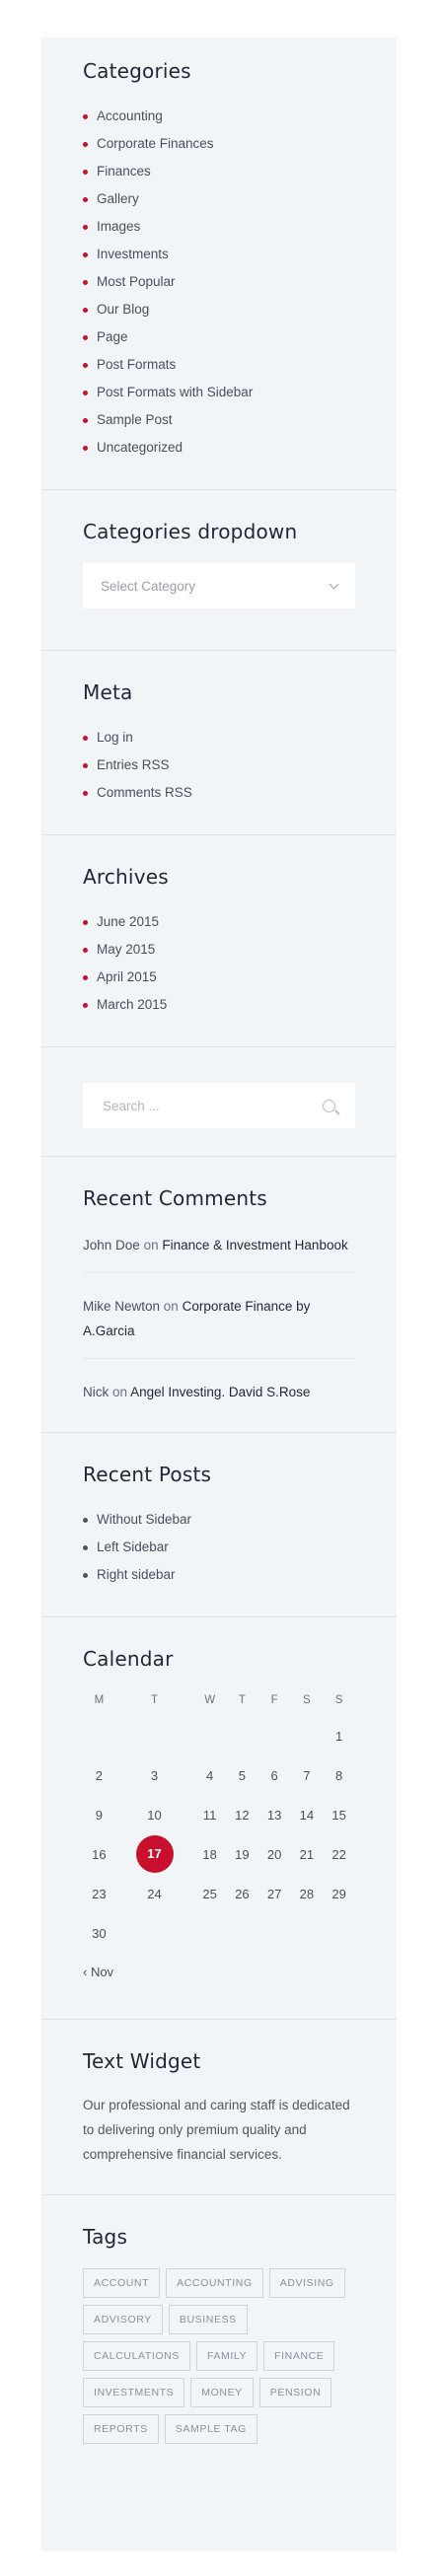 The height and width of the screenshot is (2576, 441). Describe the element at coordinates (128, 921) in the screenshot. I see `archive-link: June 2015` at that location.